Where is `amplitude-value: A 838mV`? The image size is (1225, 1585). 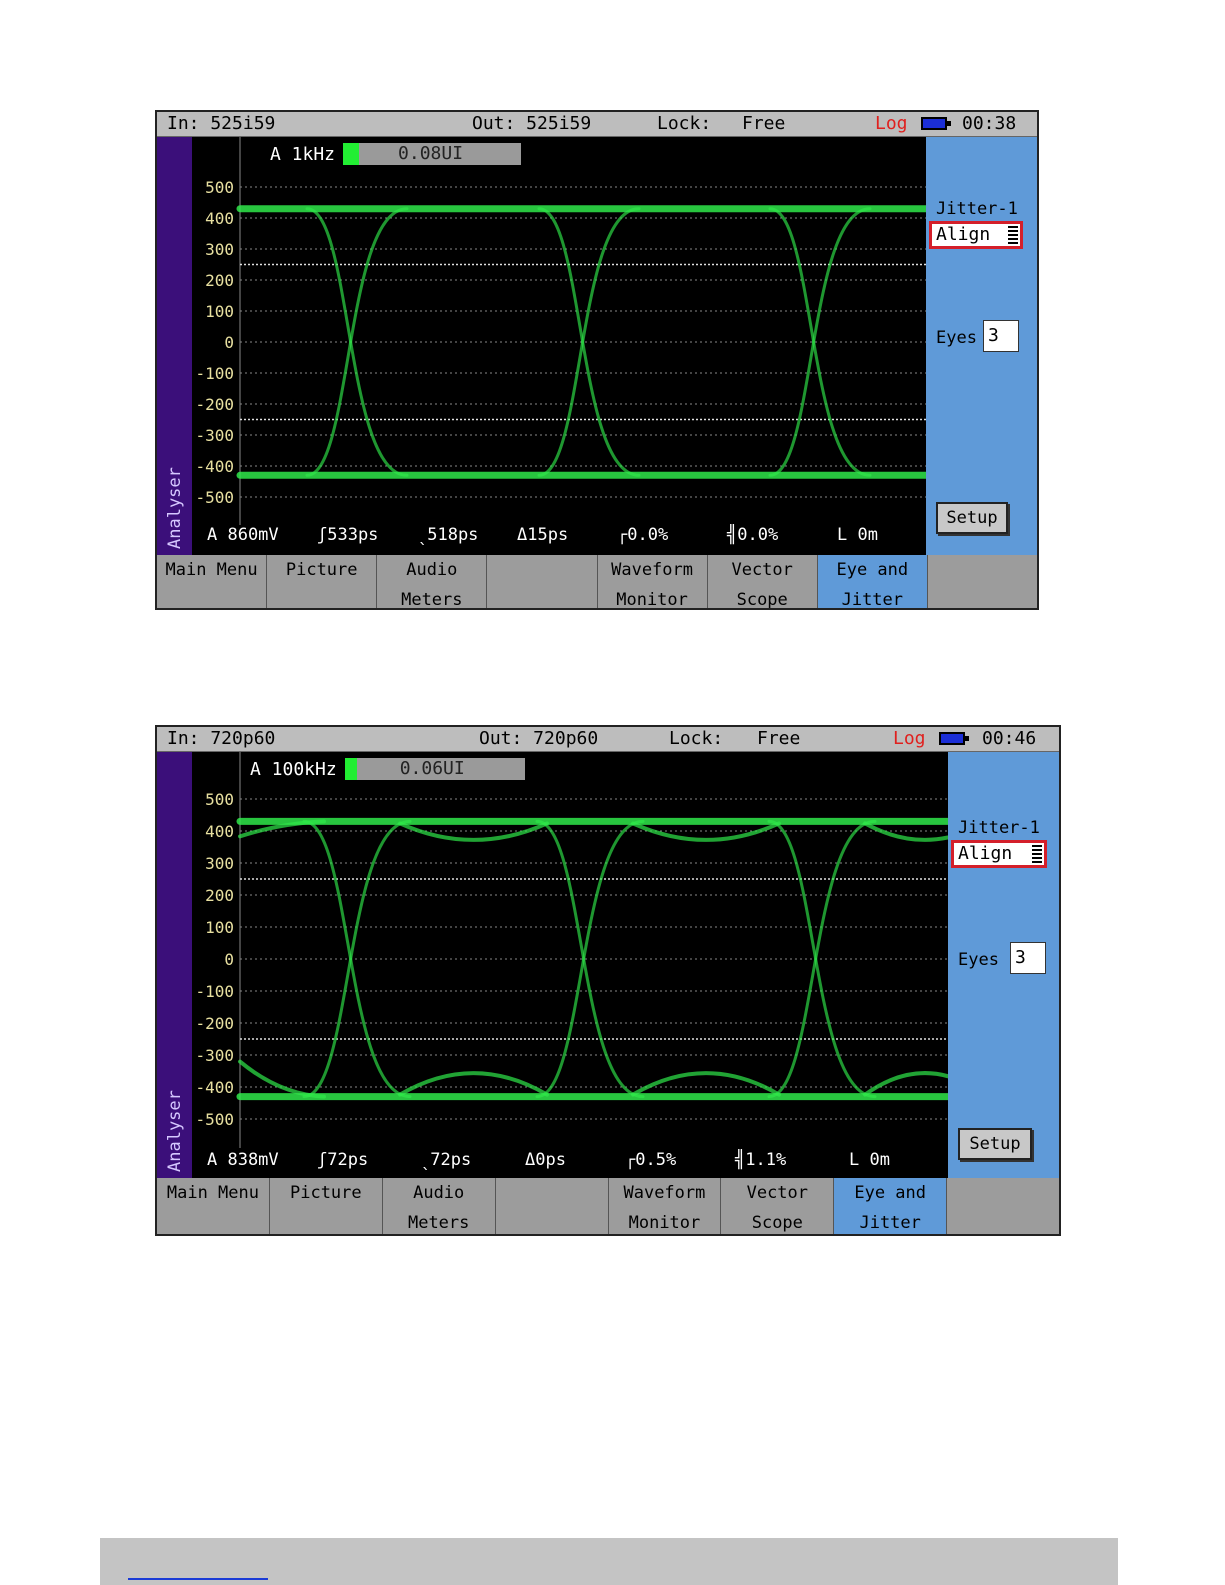
amplitude-value: A 838mV is located at coordinates (243, 1160).